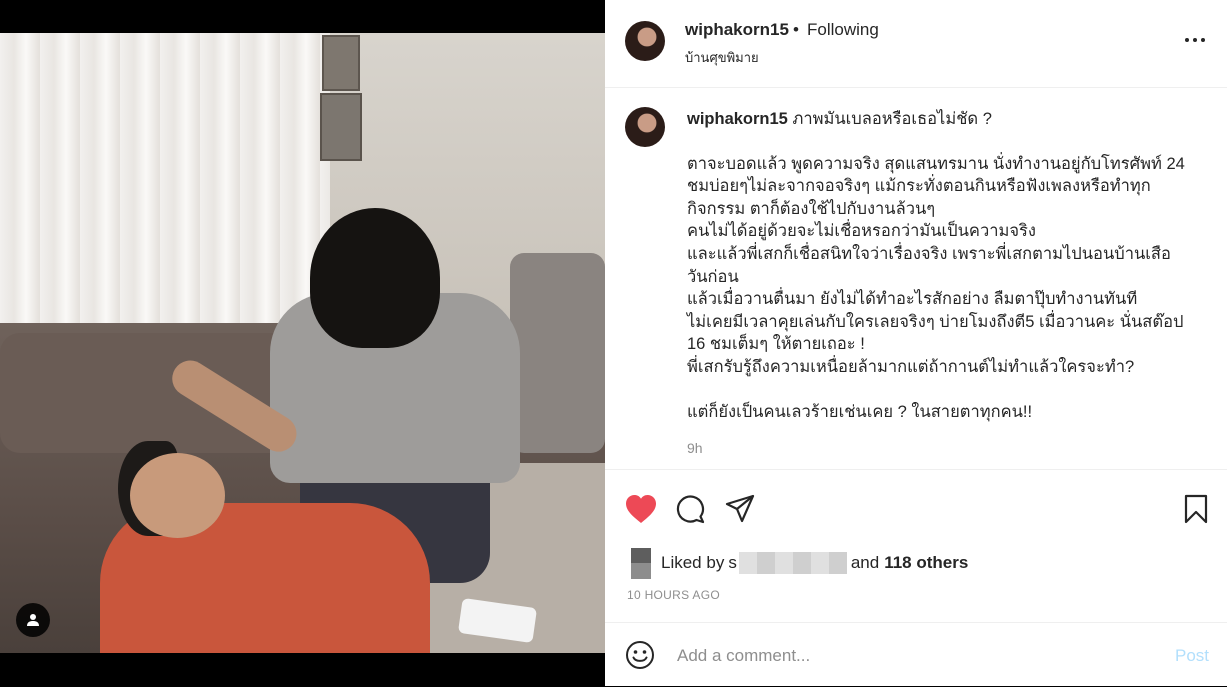 Image resolution: width=1227 pixels, height=687 pixels. Describe the element at coordinates (641, 509) in the screenshot. I see `heart-icon` at that location.